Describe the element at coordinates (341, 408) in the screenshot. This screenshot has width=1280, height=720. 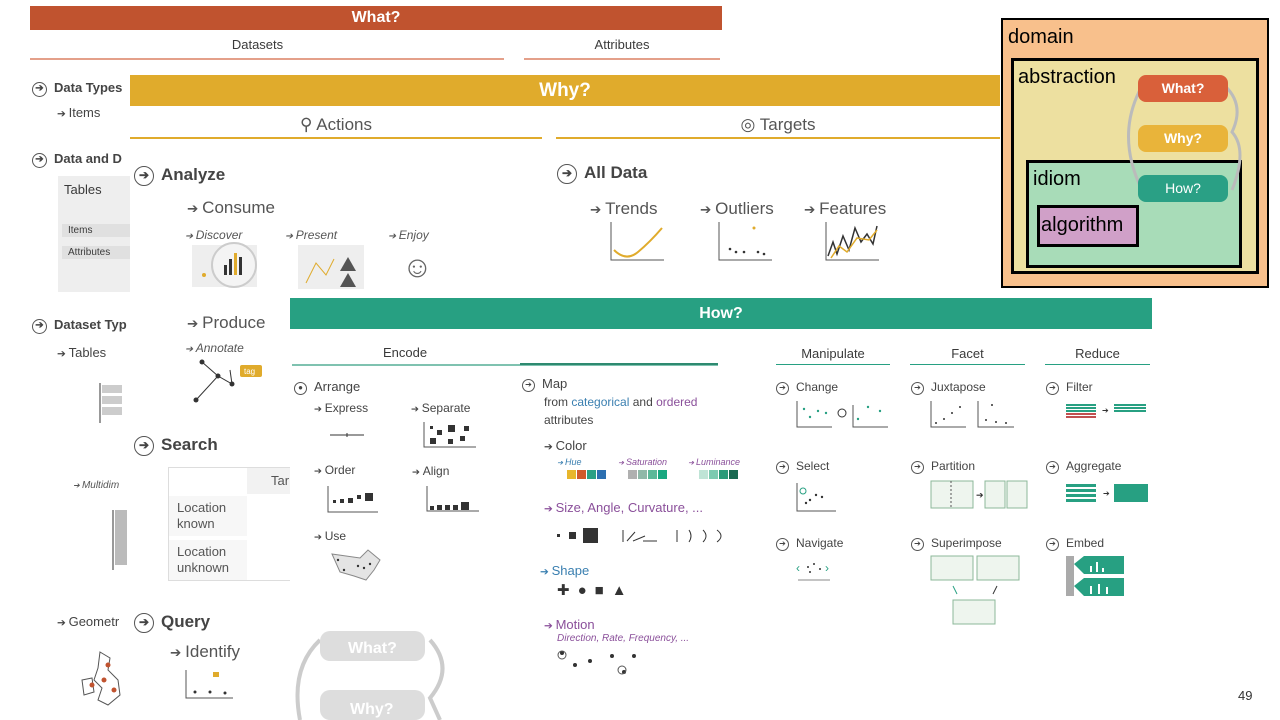
I see `express-label: Express` at that location.